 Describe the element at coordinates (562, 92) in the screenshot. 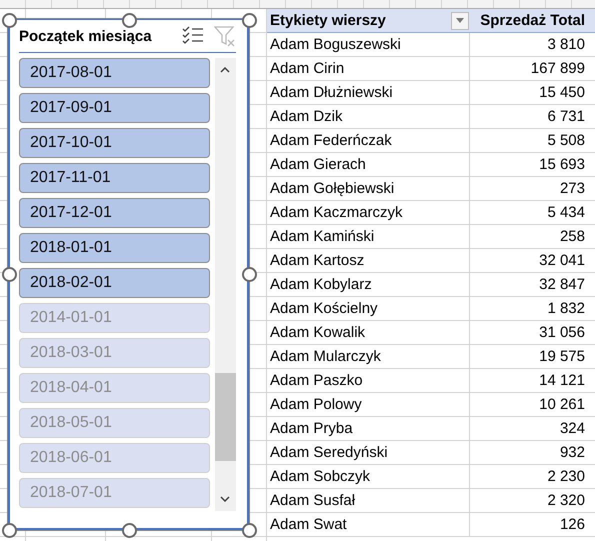

I see `table-cell: 15 450` at that location.